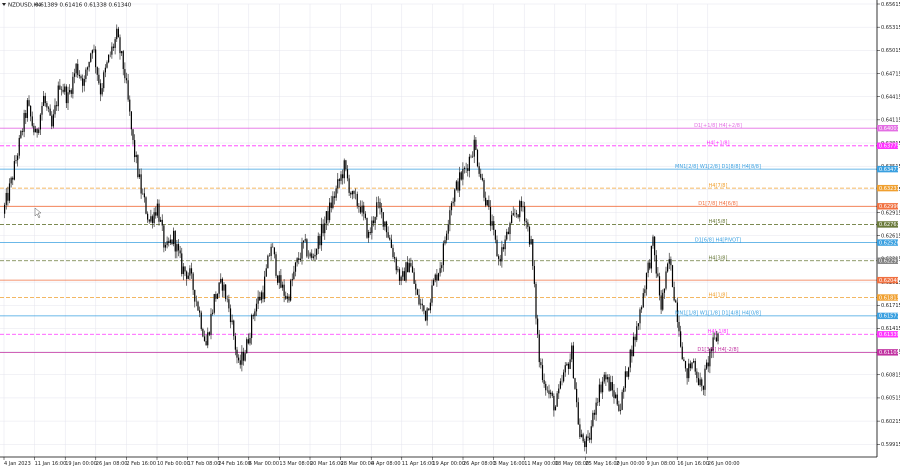  I want to click on price-tick-label: 0.62915, so click(890, 213).